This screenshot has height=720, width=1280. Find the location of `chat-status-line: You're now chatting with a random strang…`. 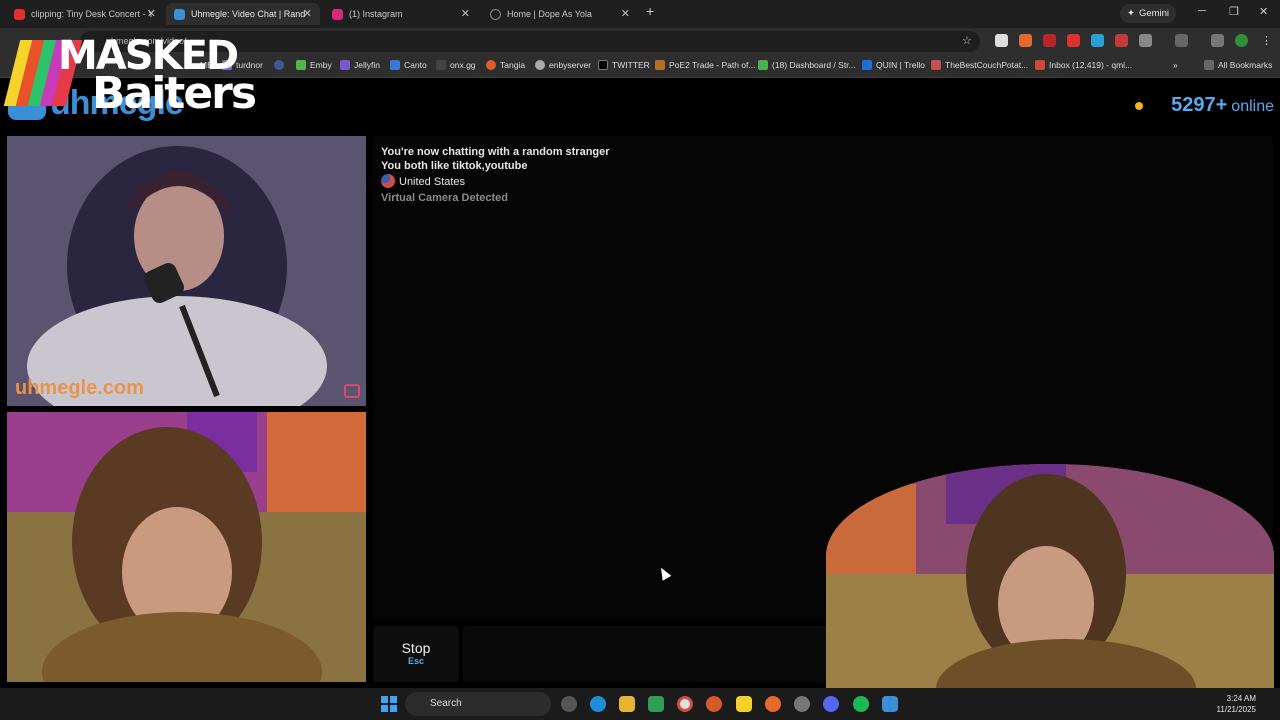

chat-status-line: You're now chatting with a random strang… is located at coordinates (495, 152).